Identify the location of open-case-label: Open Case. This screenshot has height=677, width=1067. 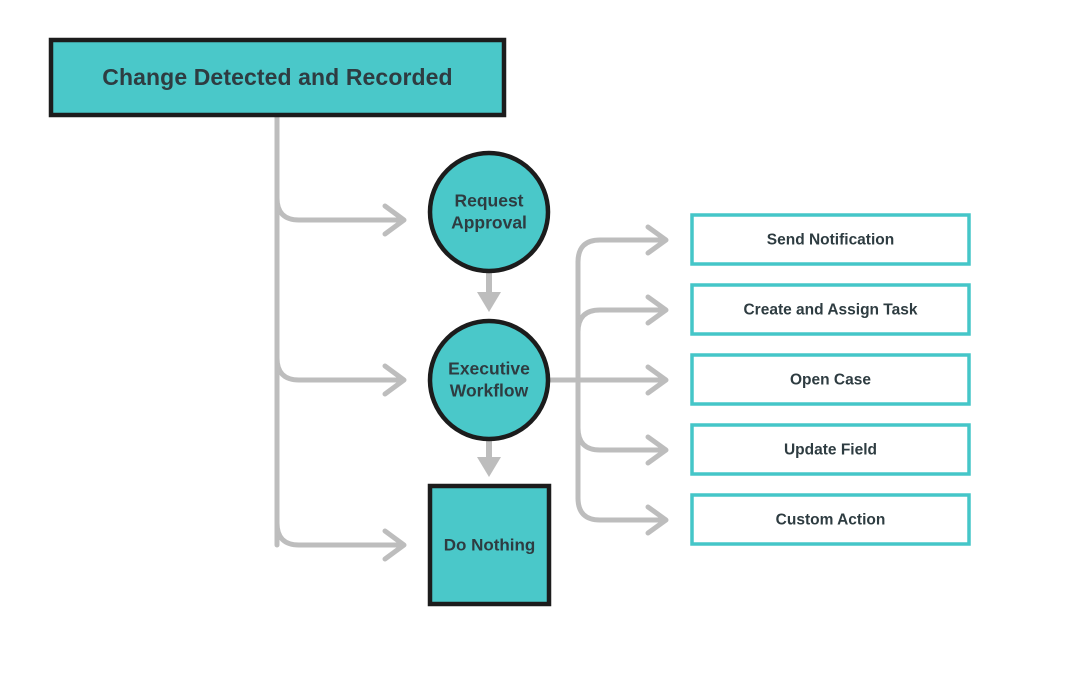
(830, 380).